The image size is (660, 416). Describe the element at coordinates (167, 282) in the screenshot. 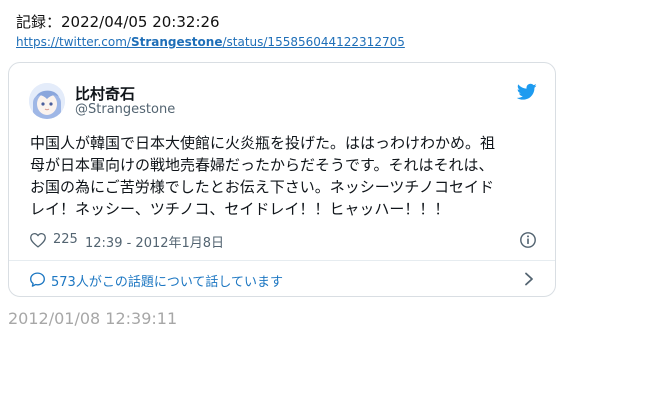

I see `conversation-label: 573人がこの話題について話しています` at that location.